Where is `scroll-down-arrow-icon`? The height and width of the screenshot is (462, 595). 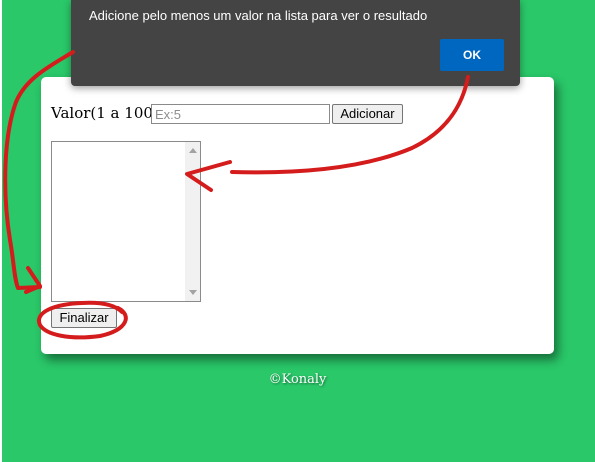 scroll-down-arrow-icon is located at coordinates (193, 292).